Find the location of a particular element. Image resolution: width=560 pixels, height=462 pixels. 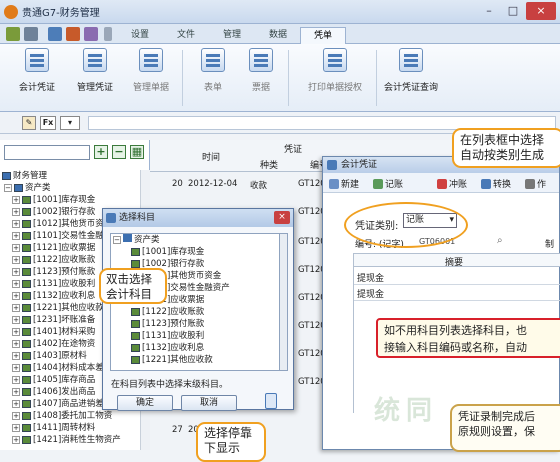

dialog-tree-item: [1001]库存现金 is located at coordinates (195, 252).